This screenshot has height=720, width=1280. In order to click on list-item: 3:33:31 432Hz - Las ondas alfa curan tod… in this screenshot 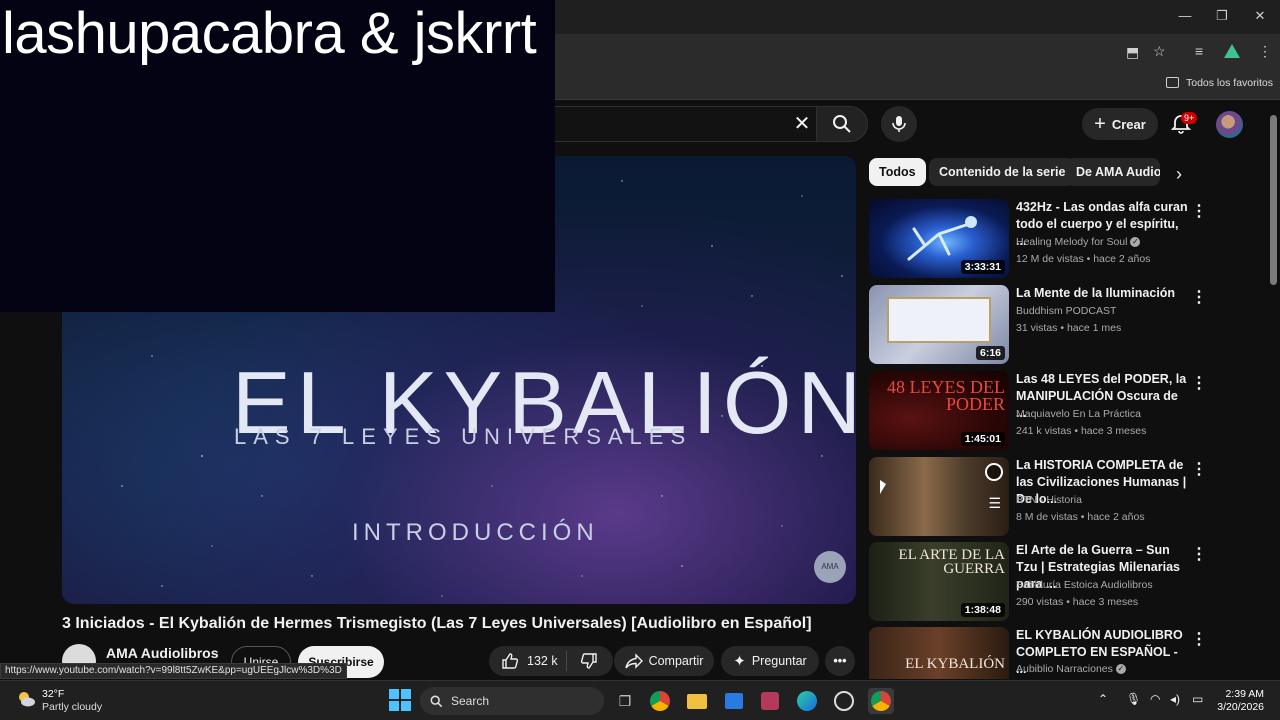, I will do `click(1044, 239)`.